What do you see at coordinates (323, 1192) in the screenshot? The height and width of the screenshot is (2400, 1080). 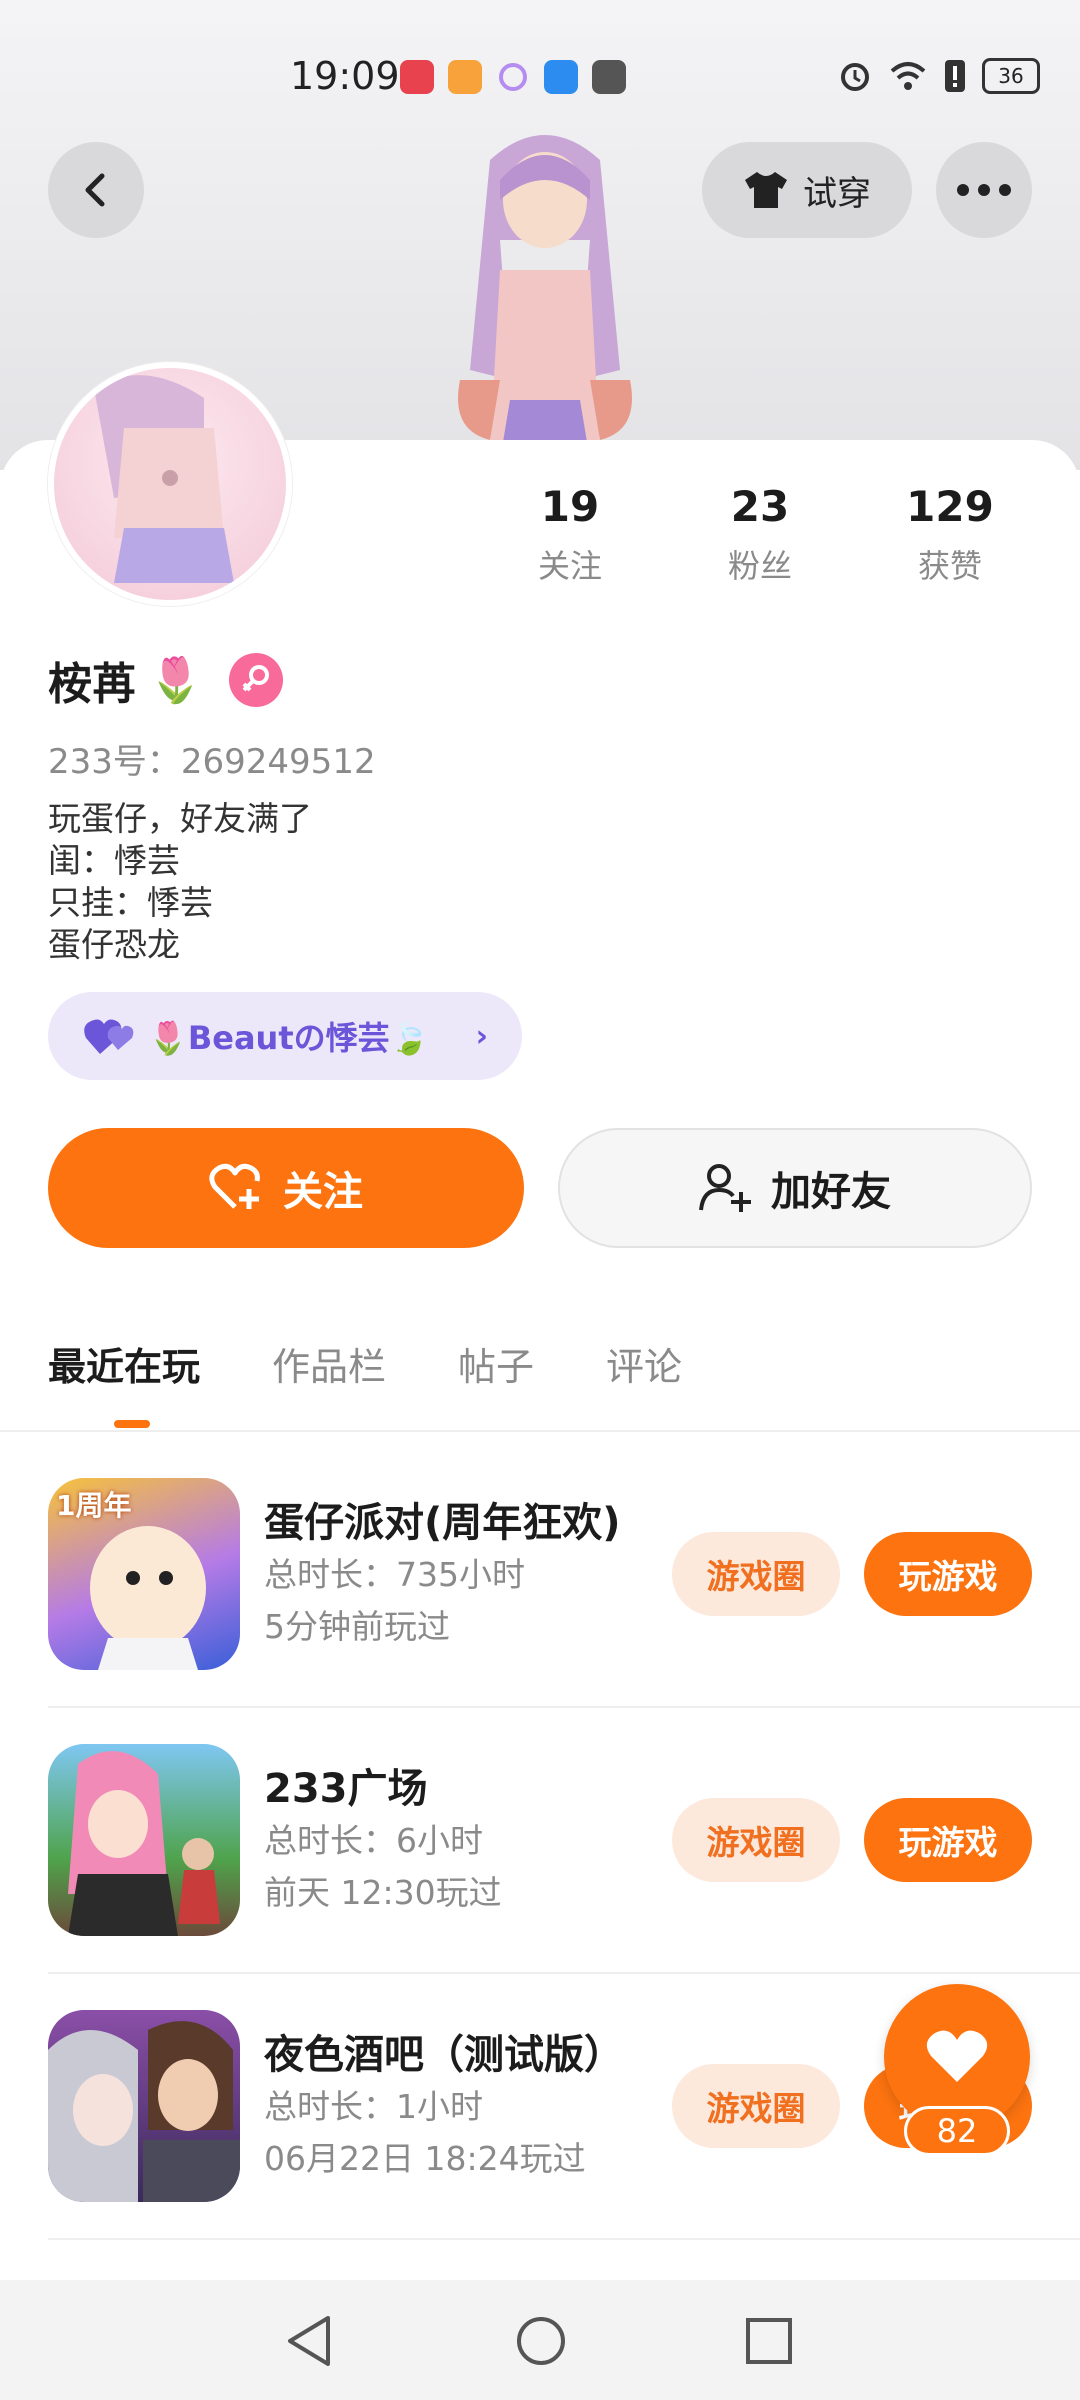 I see `follow-label: 关注` at bounding box center [323, 1192].